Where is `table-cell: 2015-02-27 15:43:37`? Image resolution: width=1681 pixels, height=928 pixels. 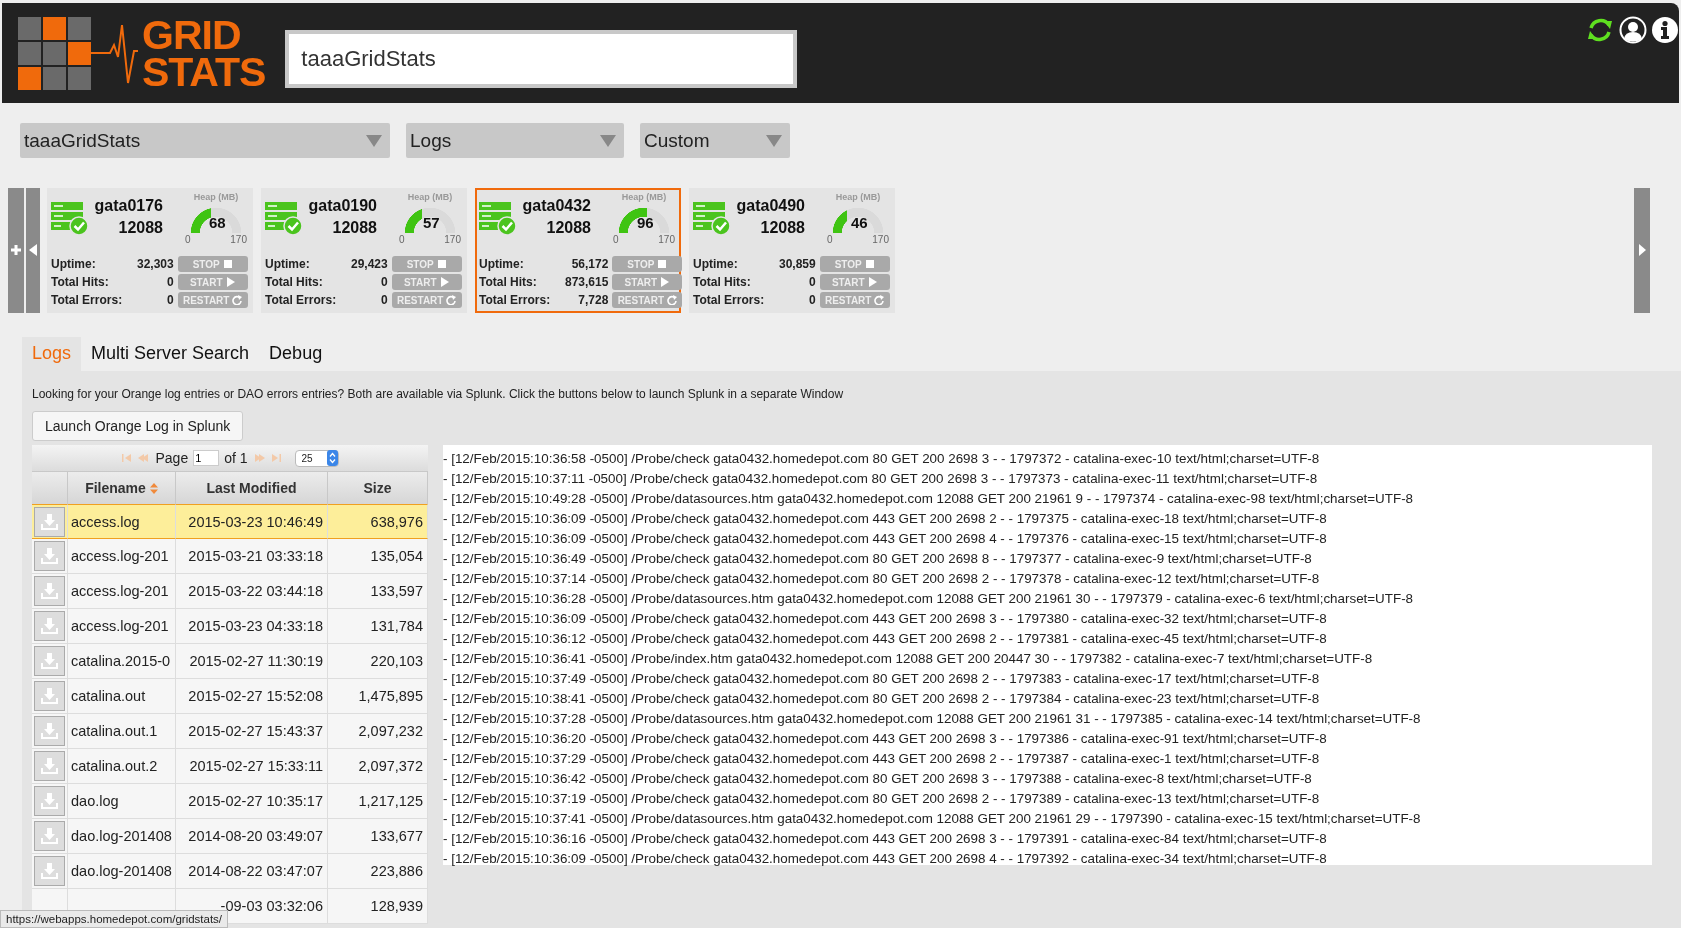
table-cell: 2015-02-27 15:43:37 is located at coordinates (252, 731).